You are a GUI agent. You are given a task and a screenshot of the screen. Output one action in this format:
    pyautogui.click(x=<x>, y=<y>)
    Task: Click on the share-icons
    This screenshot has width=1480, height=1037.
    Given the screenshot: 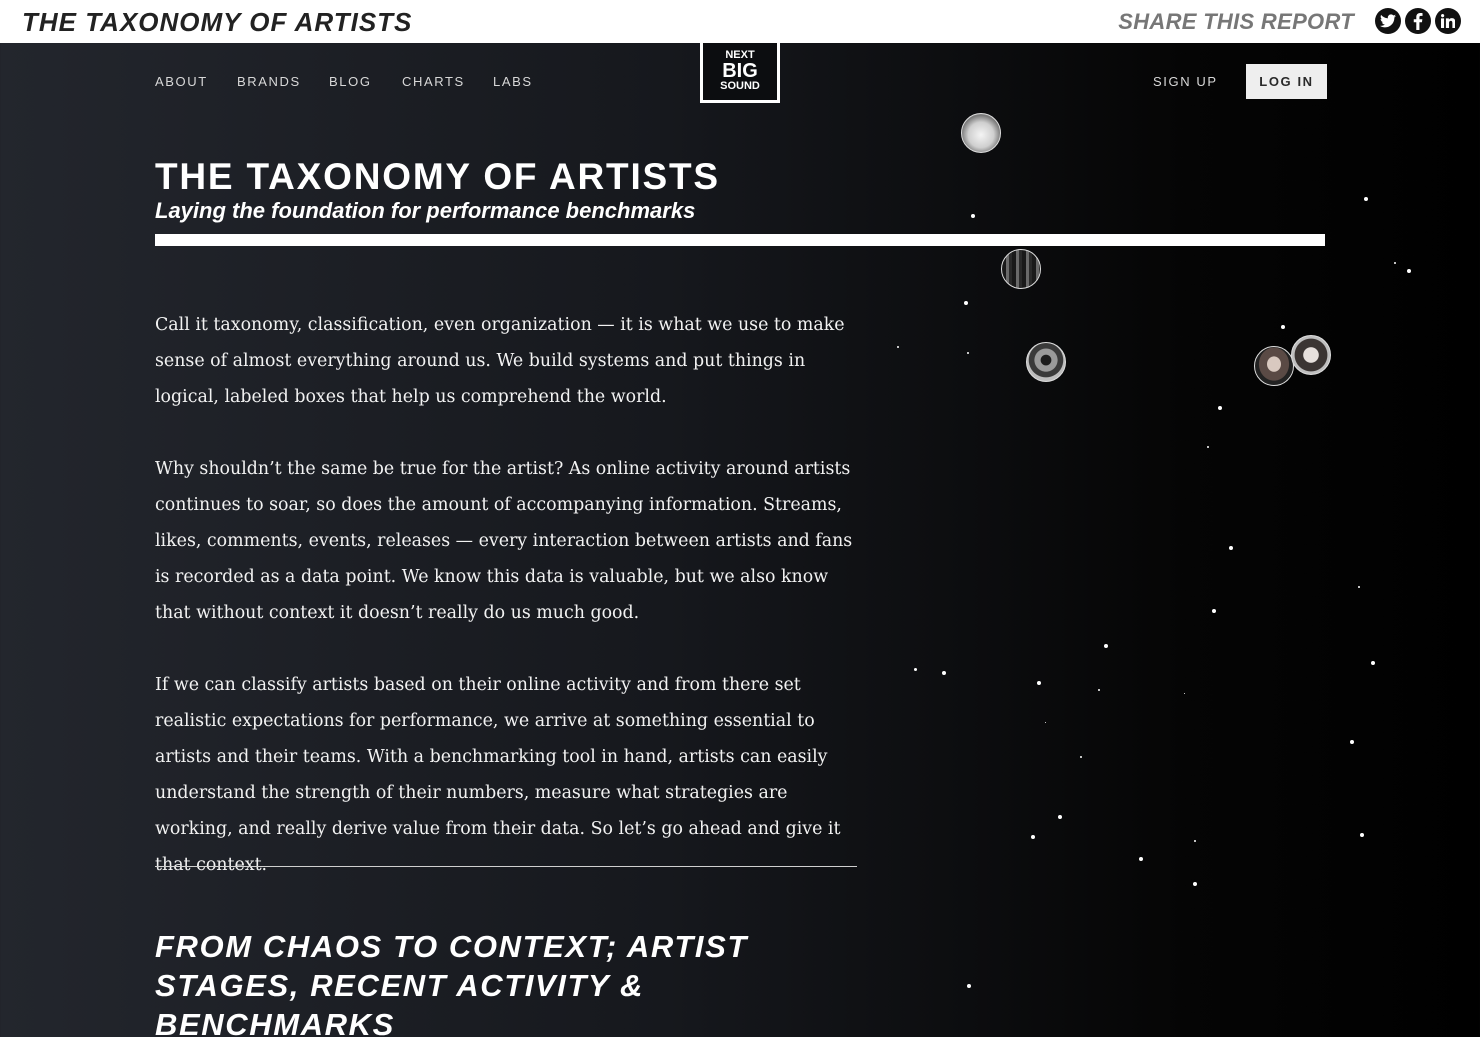 What is the action you would take?
    pyautogui.click(x=1418, y=21)
    